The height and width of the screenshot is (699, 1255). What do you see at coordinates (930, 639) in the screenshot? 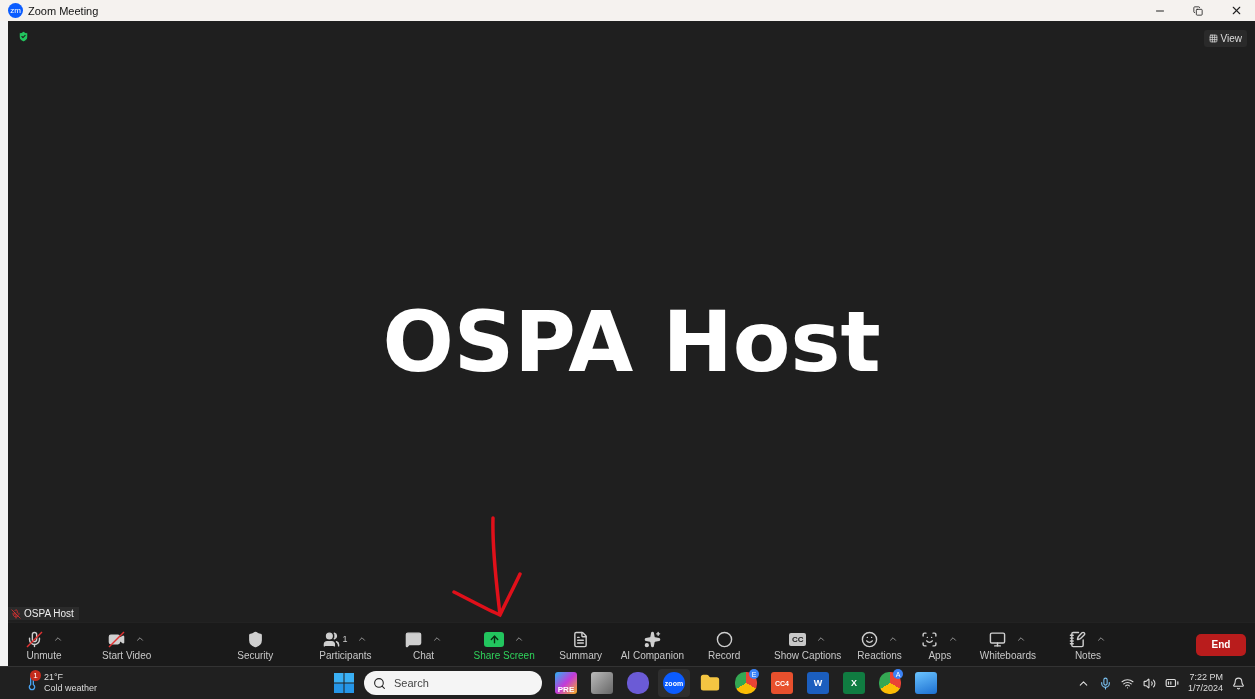
I see `apps-icon` at bounding box center [930, 639].